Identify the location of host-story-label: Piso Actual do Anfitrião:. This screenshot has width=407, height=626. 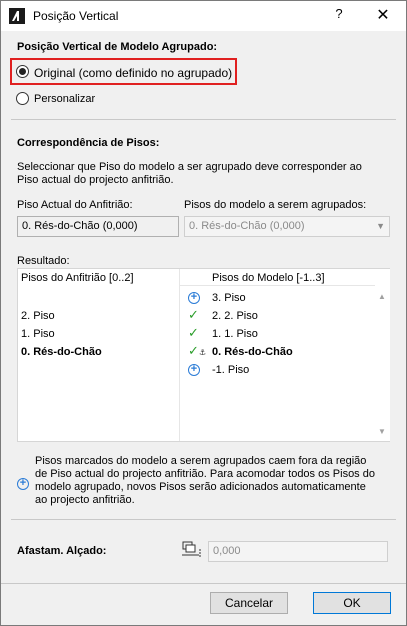
(75, 205).